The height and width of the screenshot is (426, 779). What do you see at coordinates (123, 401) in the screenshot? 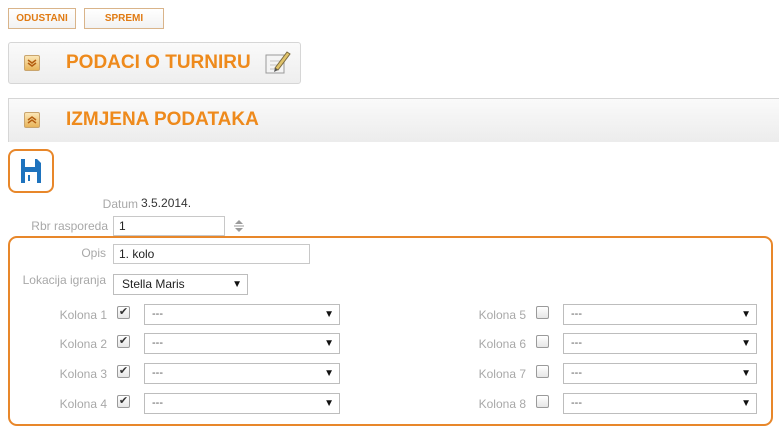
I see `kolona-4-checkbox: ✔` at bounding box center [123, 401].